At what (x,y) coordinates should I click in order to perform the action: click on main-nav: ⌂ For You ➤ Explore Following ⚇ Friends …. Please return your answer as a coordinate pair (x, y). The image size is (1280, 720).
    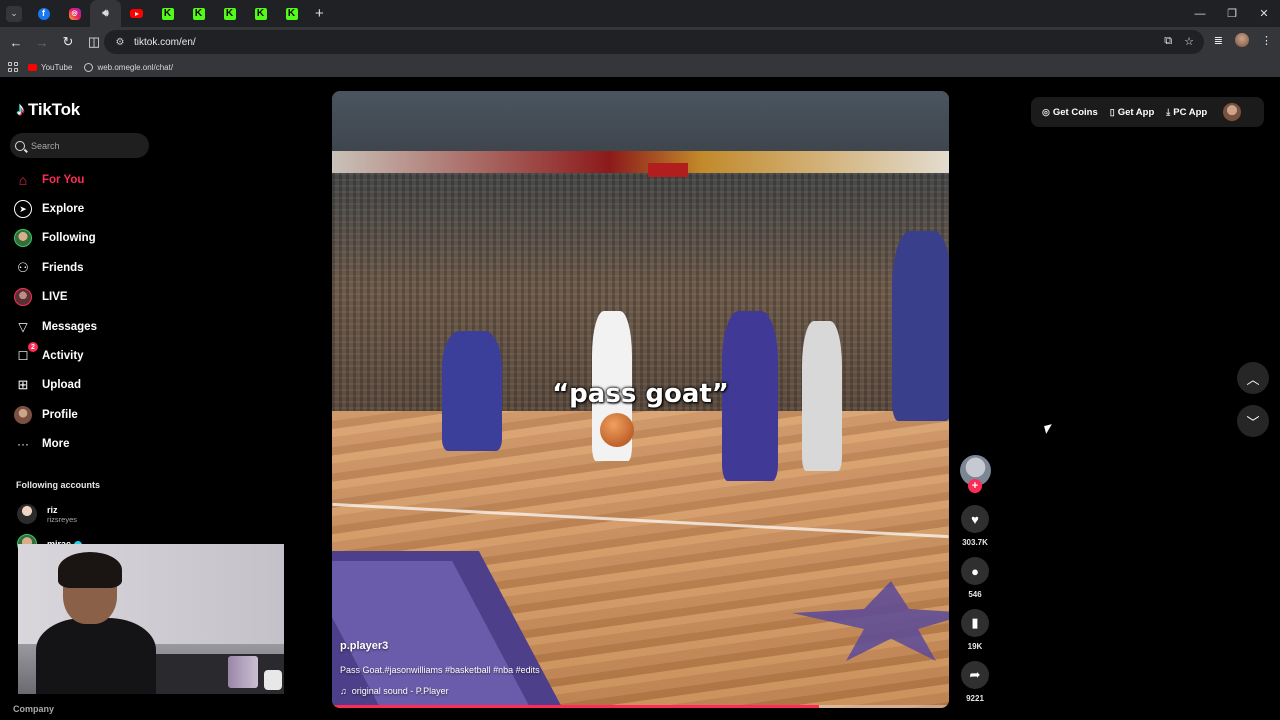
    Looking at the image, I should click on (84, 312).